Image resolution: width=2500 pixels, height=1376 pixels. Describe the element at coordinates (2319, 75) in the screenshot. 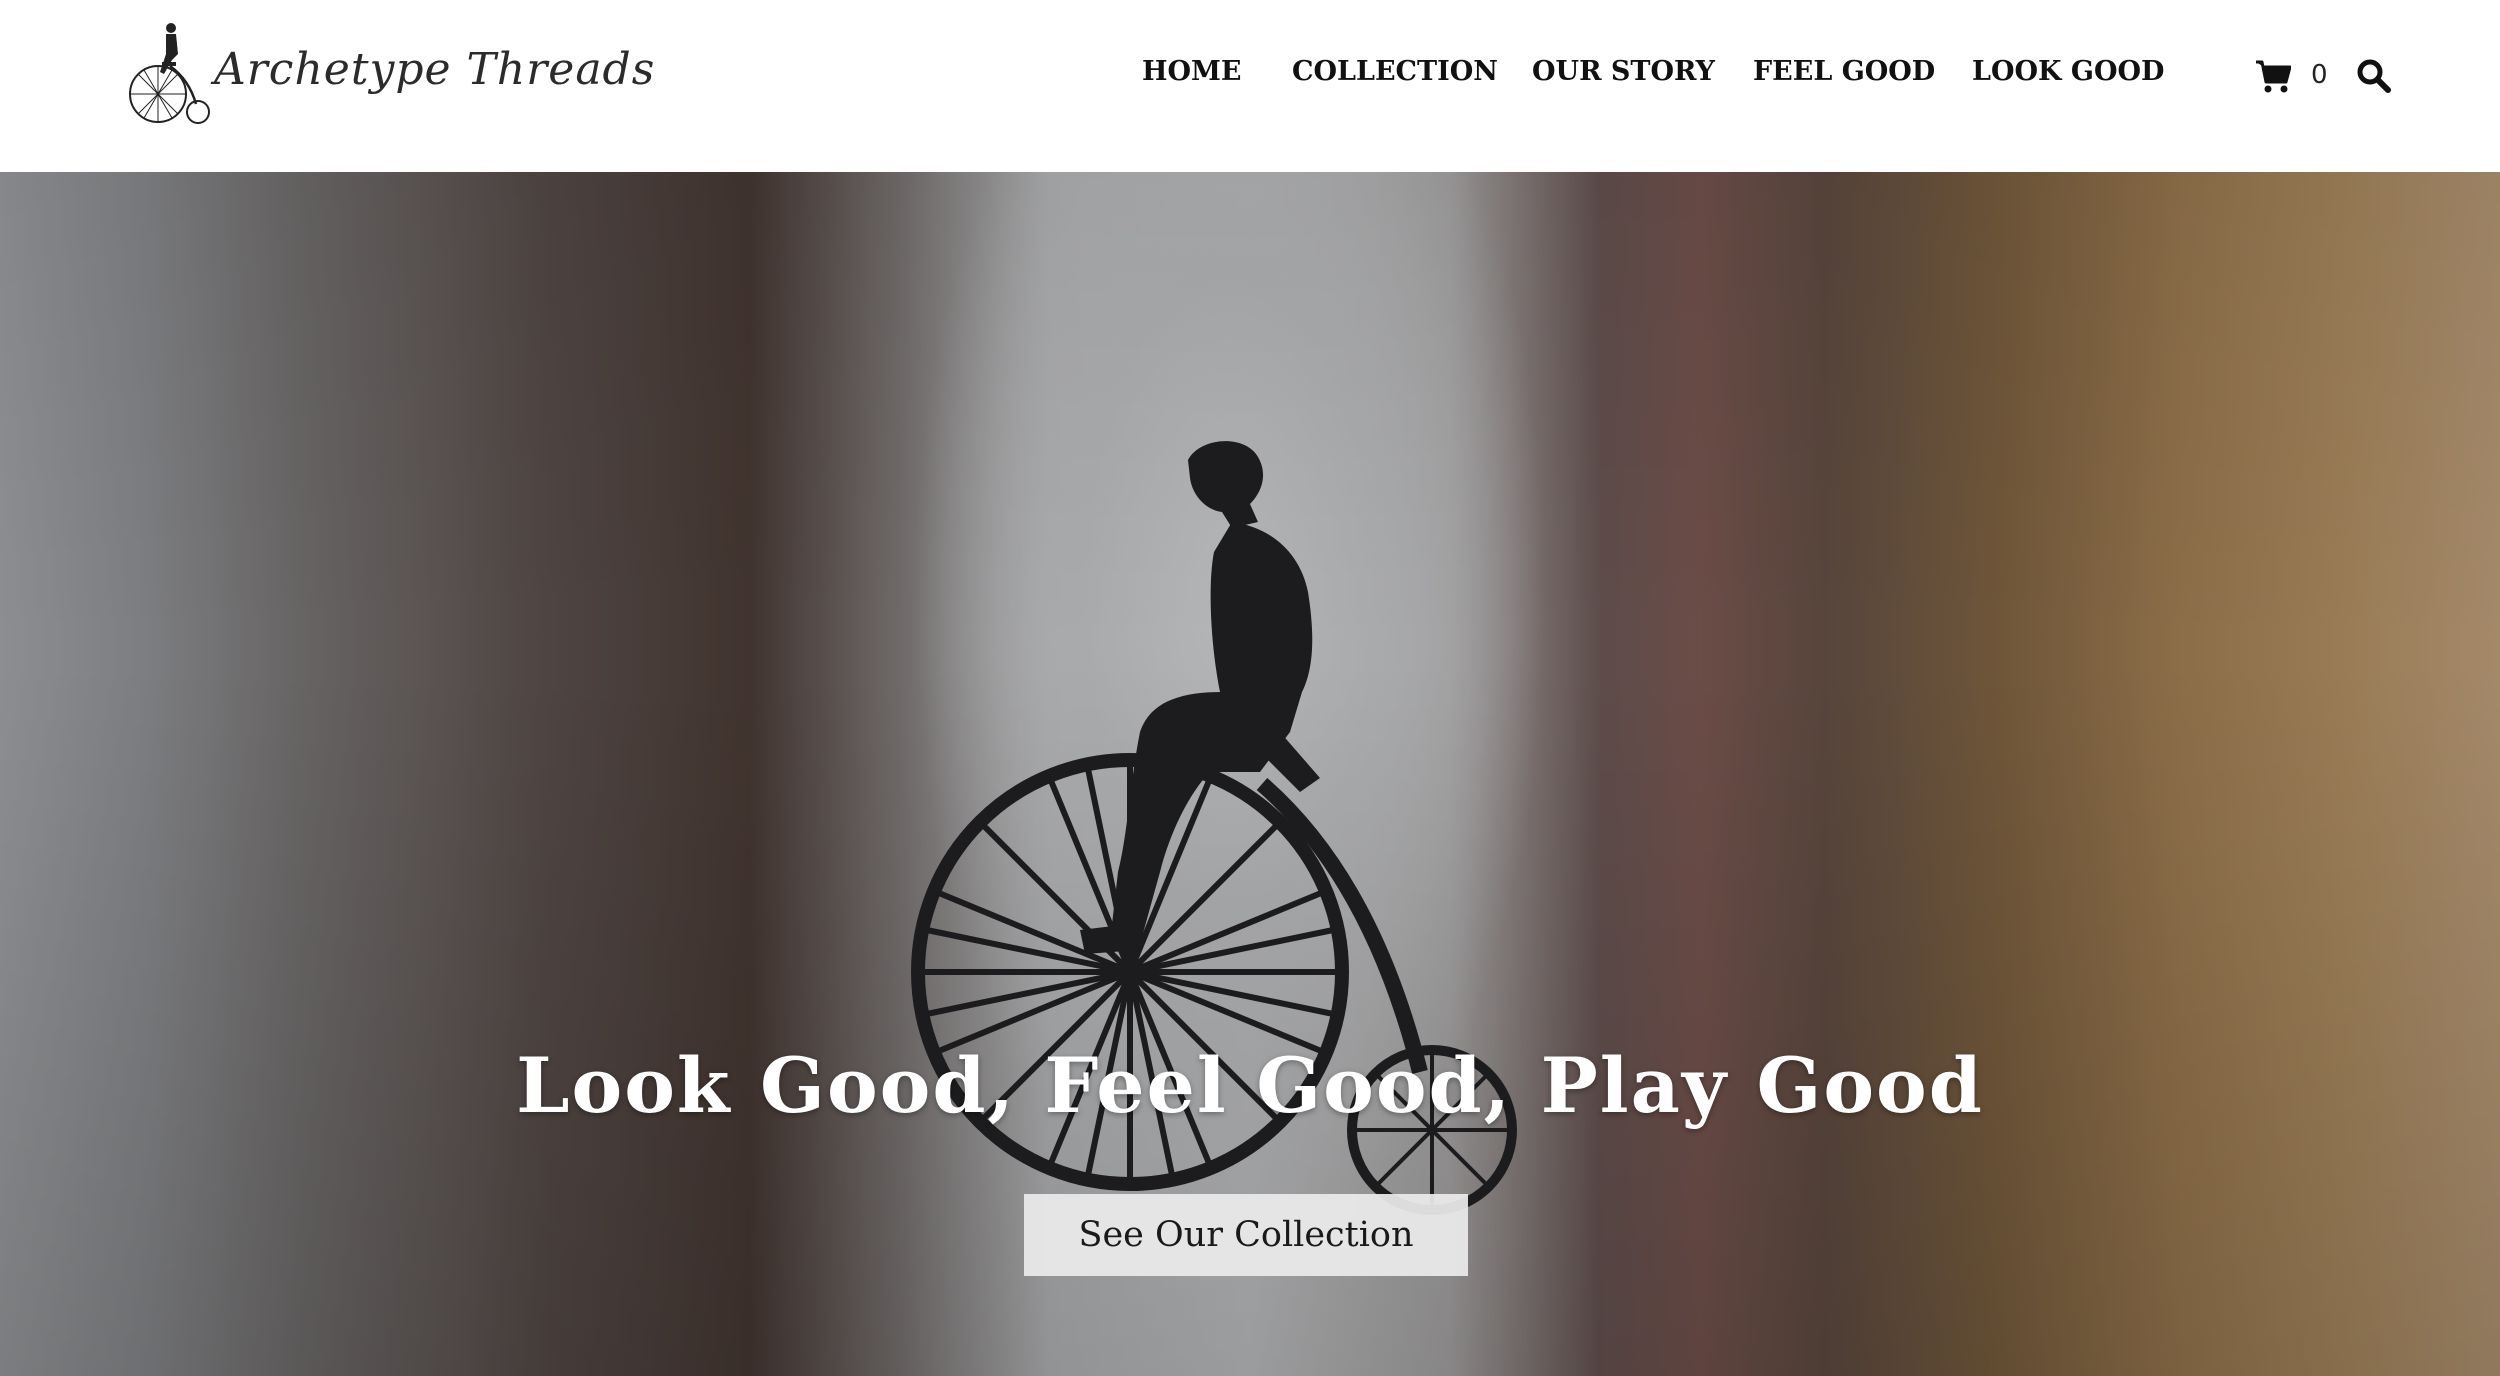

I see `cart-count: 0` at that location.